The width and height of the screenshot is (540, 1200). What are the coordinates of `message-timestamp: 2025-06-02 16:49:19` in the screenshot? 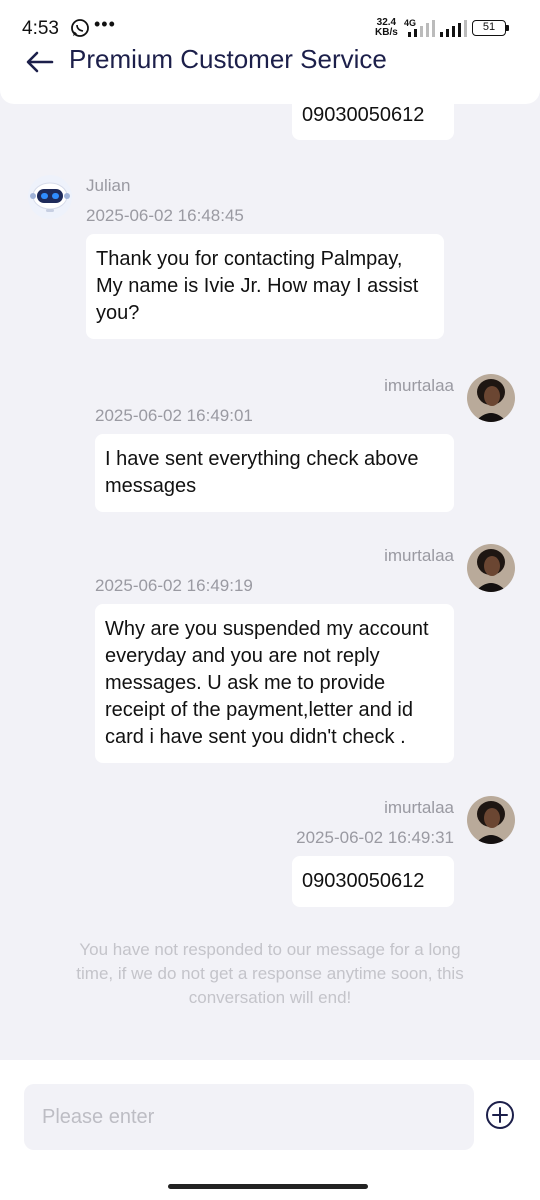 It's located at (174, 585).